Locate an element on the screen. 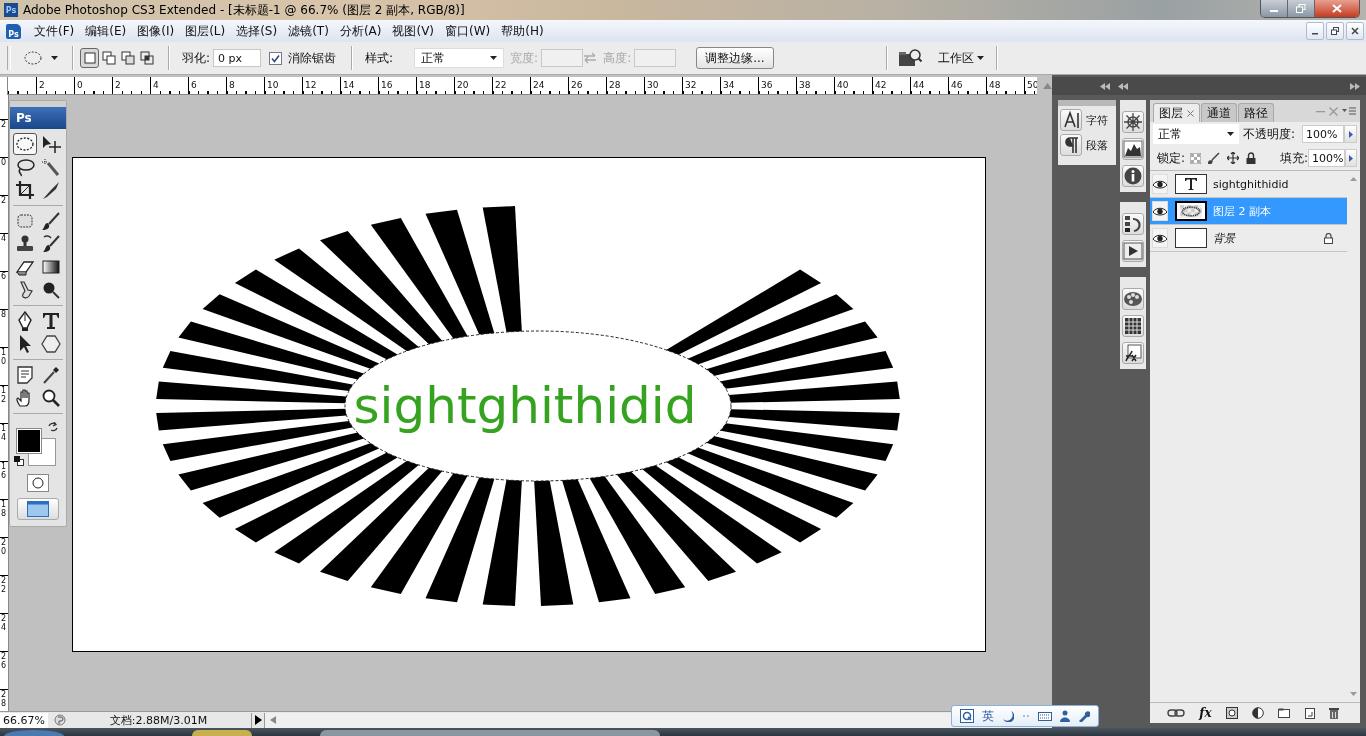 The width and height of the screenshot is (1366, 736). styles-panel-button is located at coordinates (1133, 353).